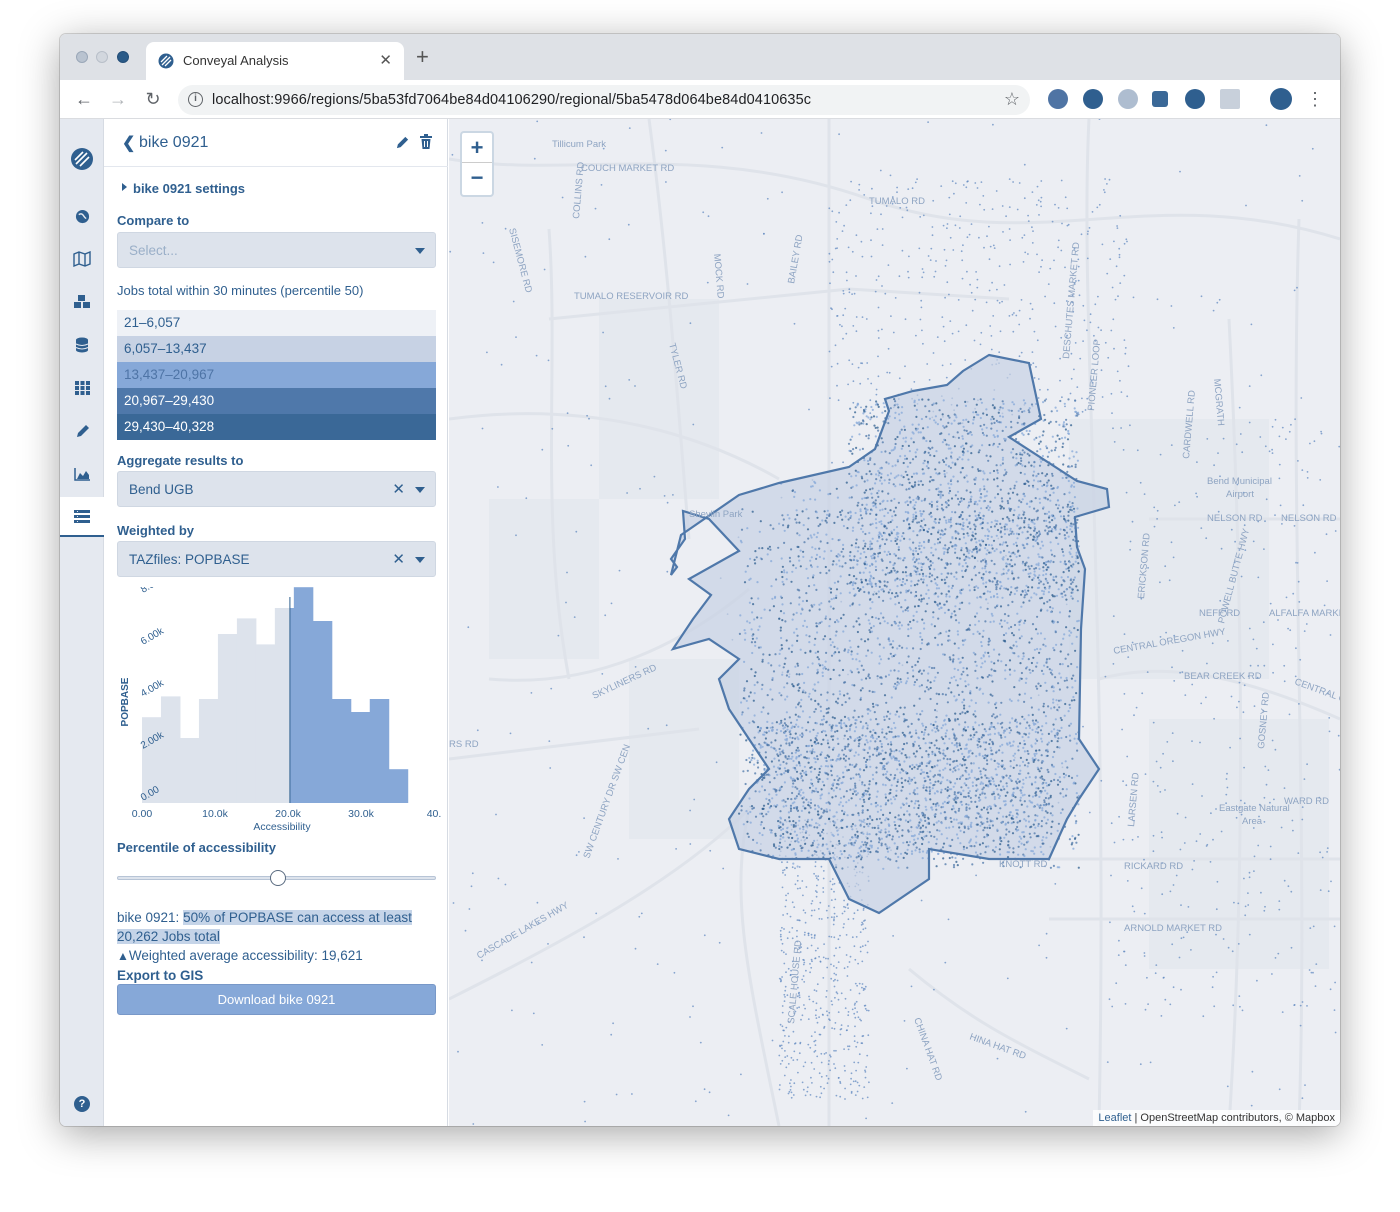 The width and height of the screenshot is (1400, 1212). I want to click on extension-opera-icon, so click(1093, 99).